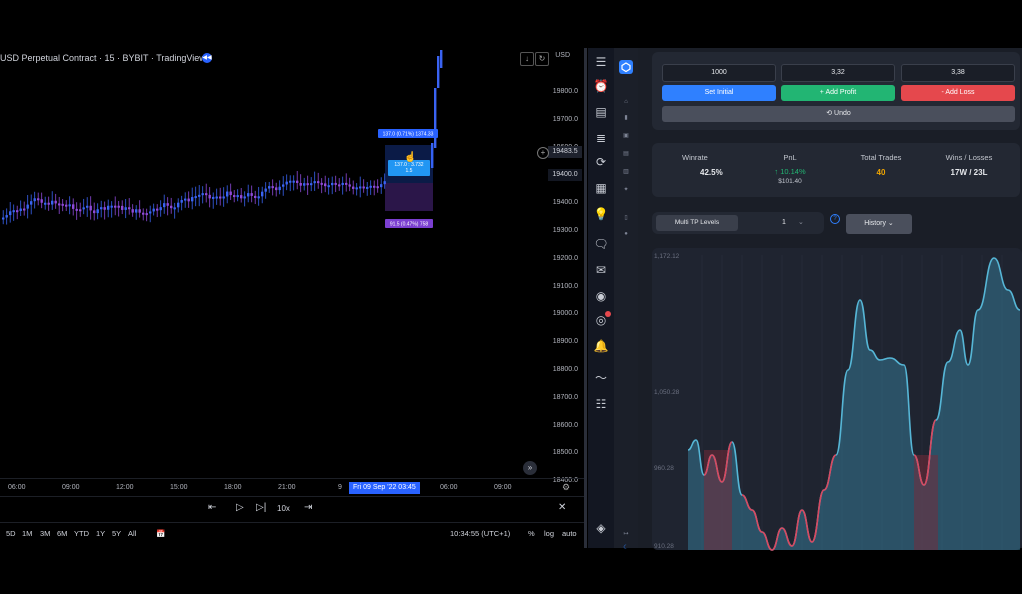  What do you see at coordinates (531, 533) in the screenshot?
I see `percent-toggle: %` at bounding box center [531, 533].